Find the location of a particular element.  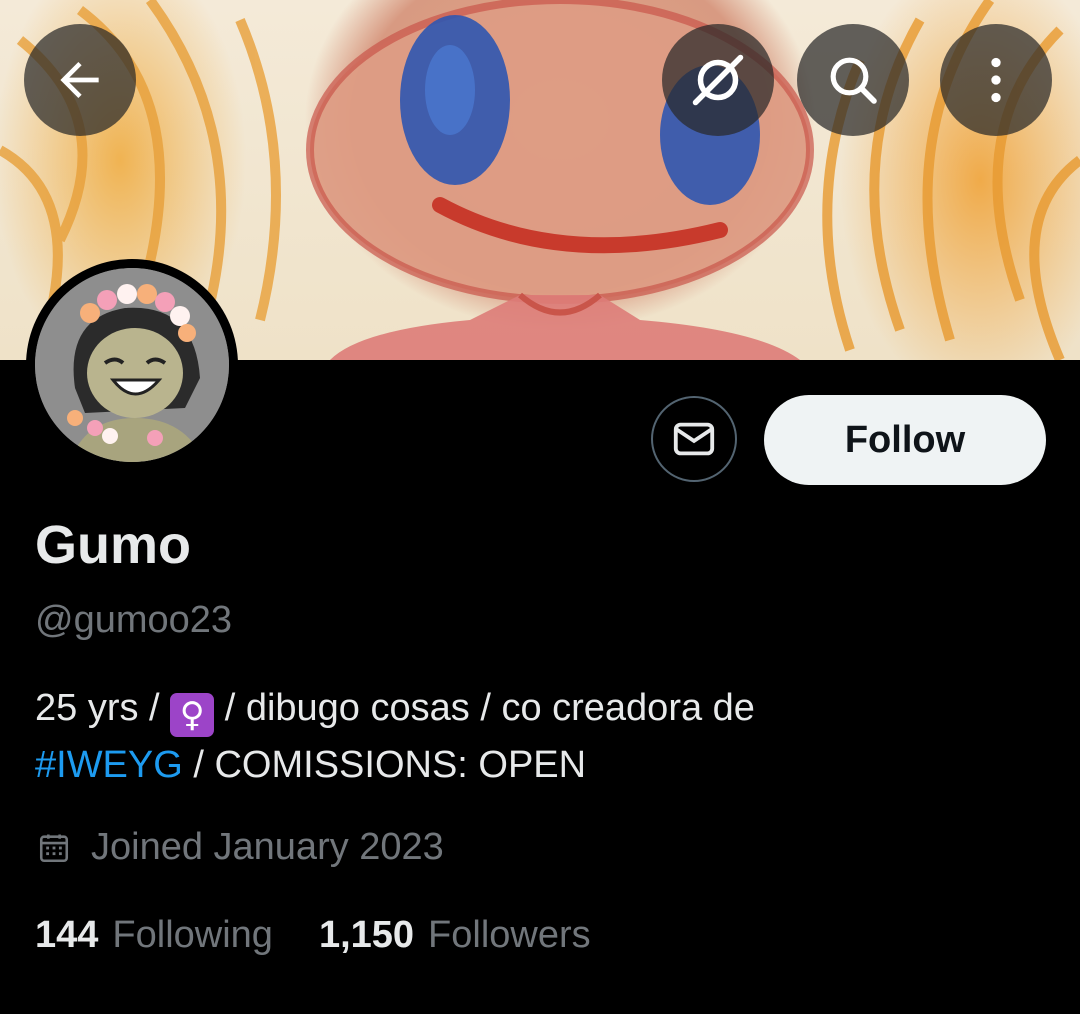

profile-avatar is located at coordinates (132, 365).